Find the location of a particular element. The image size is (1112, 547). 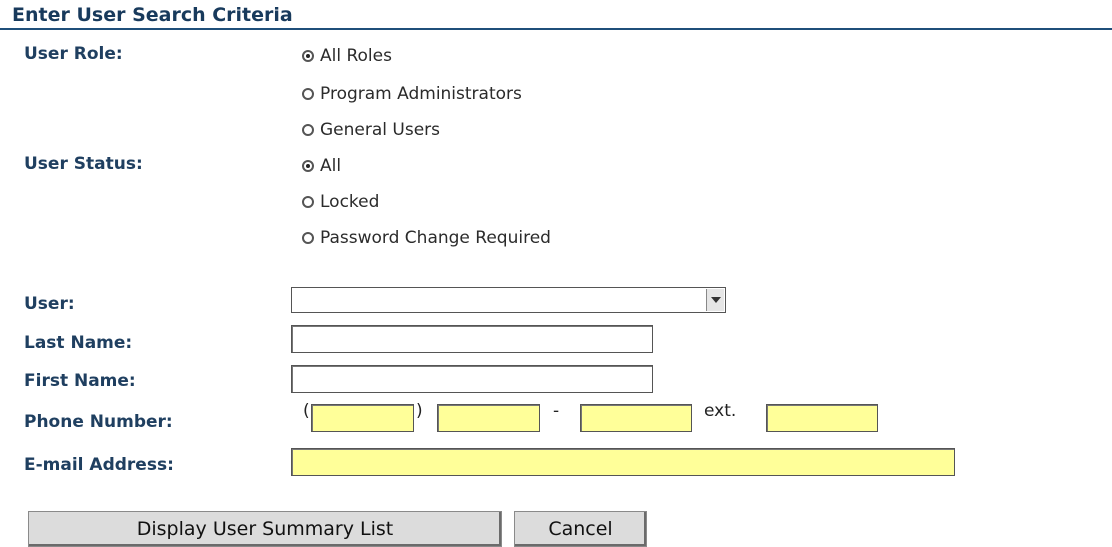

chevron-down-icon is located at coordinates (715, 300).